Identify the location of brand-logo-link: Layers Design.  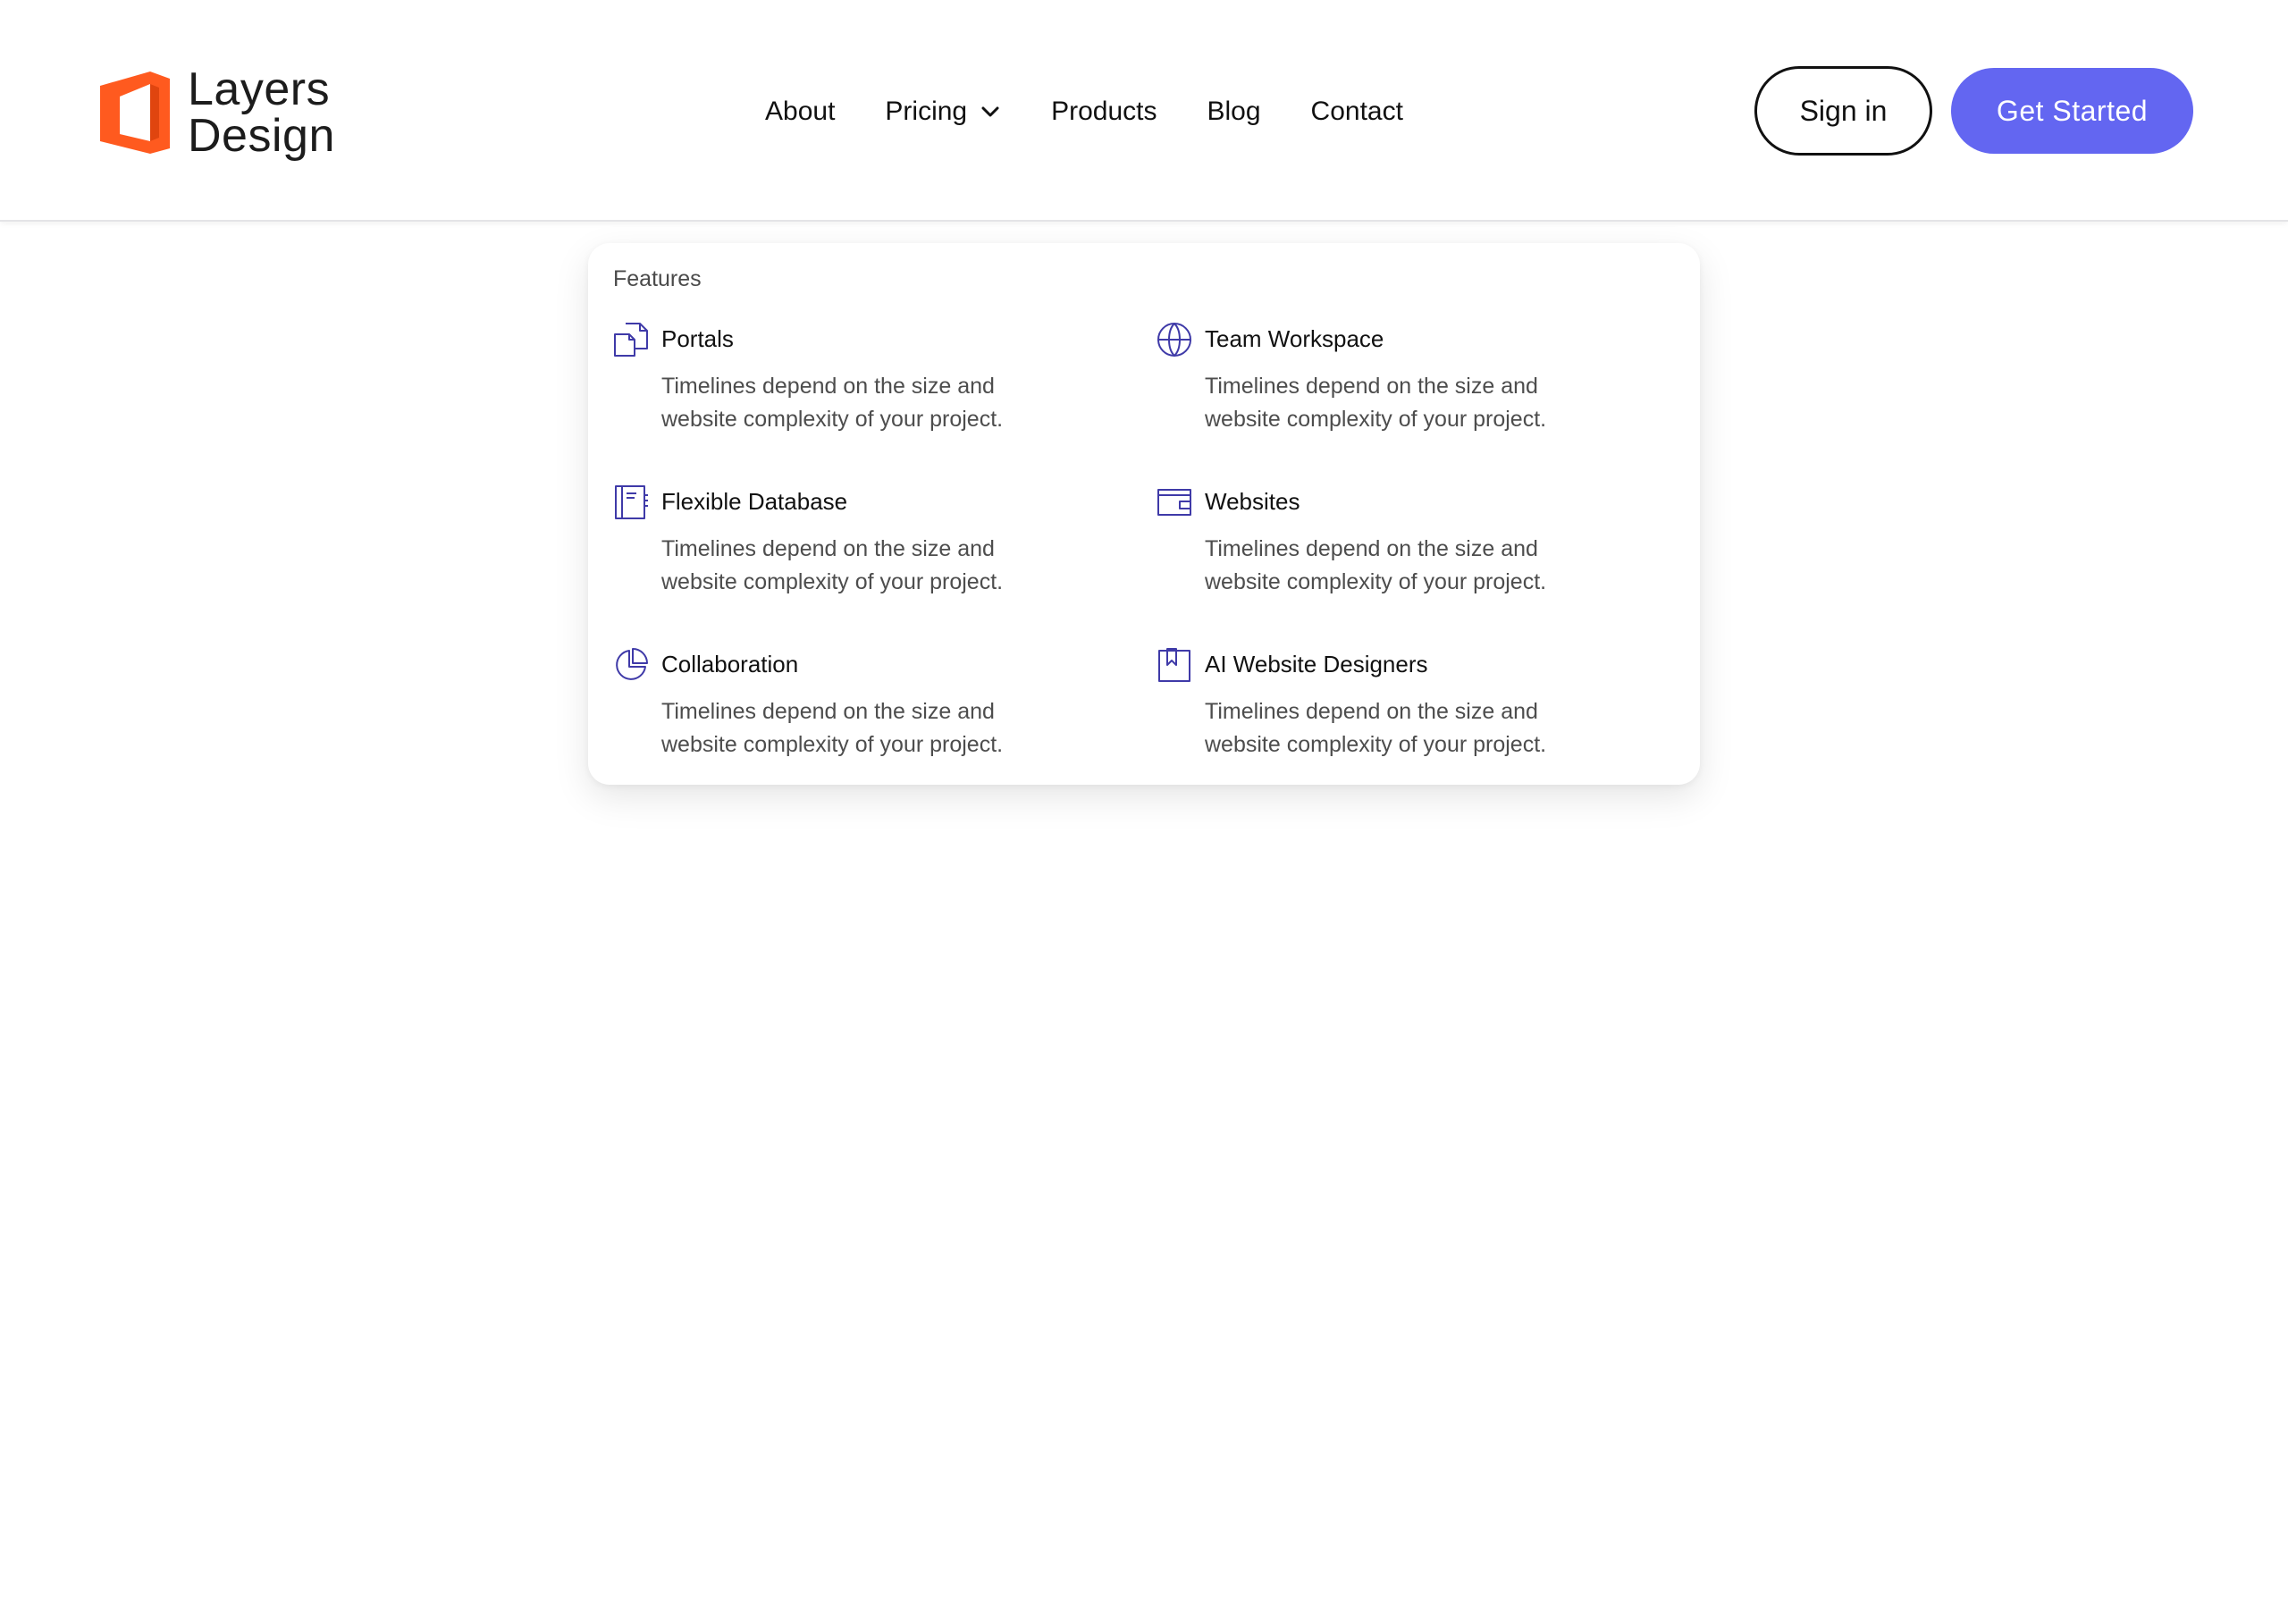
(218, 113).